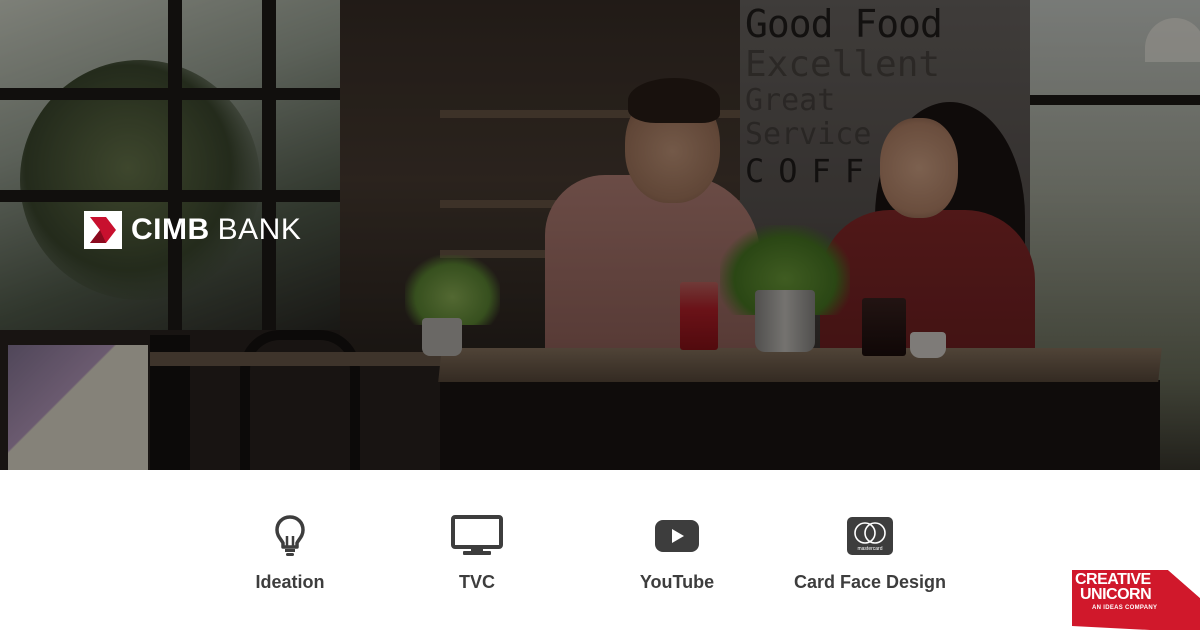  I want to click on agency-tagline: AN IDEAS COMPANY, so click(1125, 608).